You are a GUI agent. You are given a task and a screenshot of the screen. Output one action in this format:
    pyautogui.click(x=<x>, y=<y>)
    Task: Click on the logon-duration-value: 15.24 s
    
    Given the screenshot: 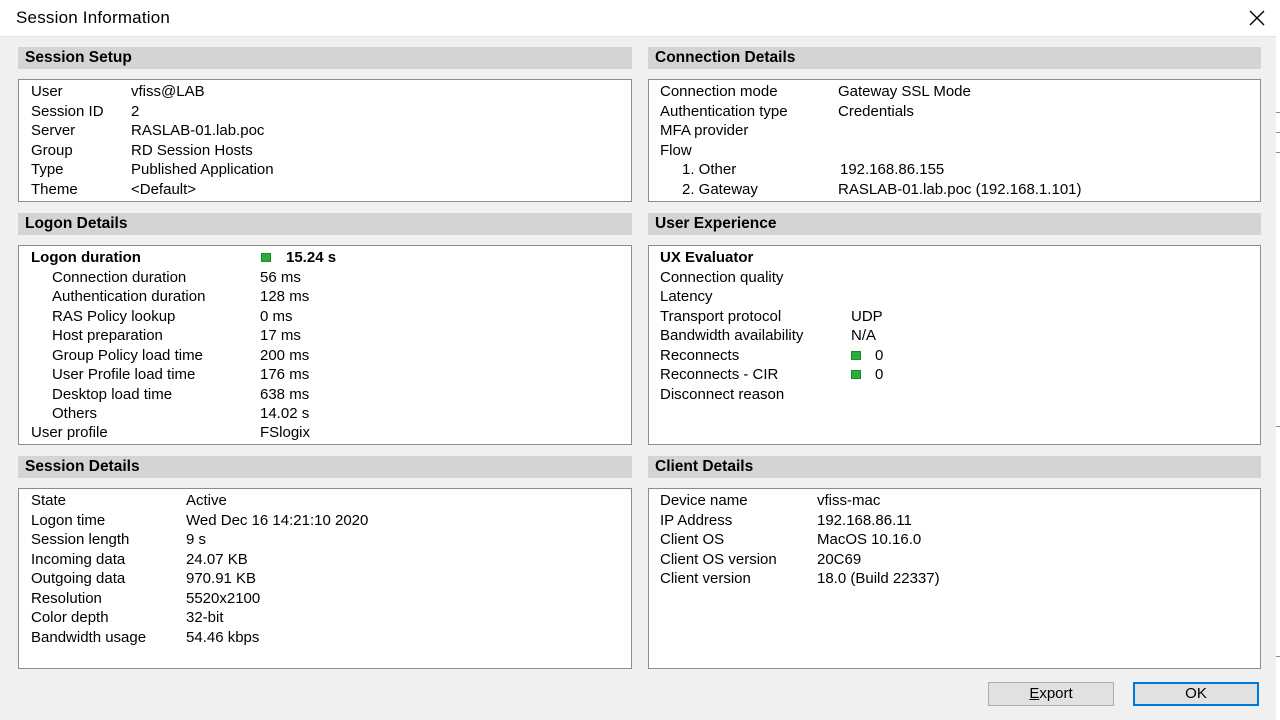 What is the action you would take?
    pyautogui.click(x=311, y=257)
    